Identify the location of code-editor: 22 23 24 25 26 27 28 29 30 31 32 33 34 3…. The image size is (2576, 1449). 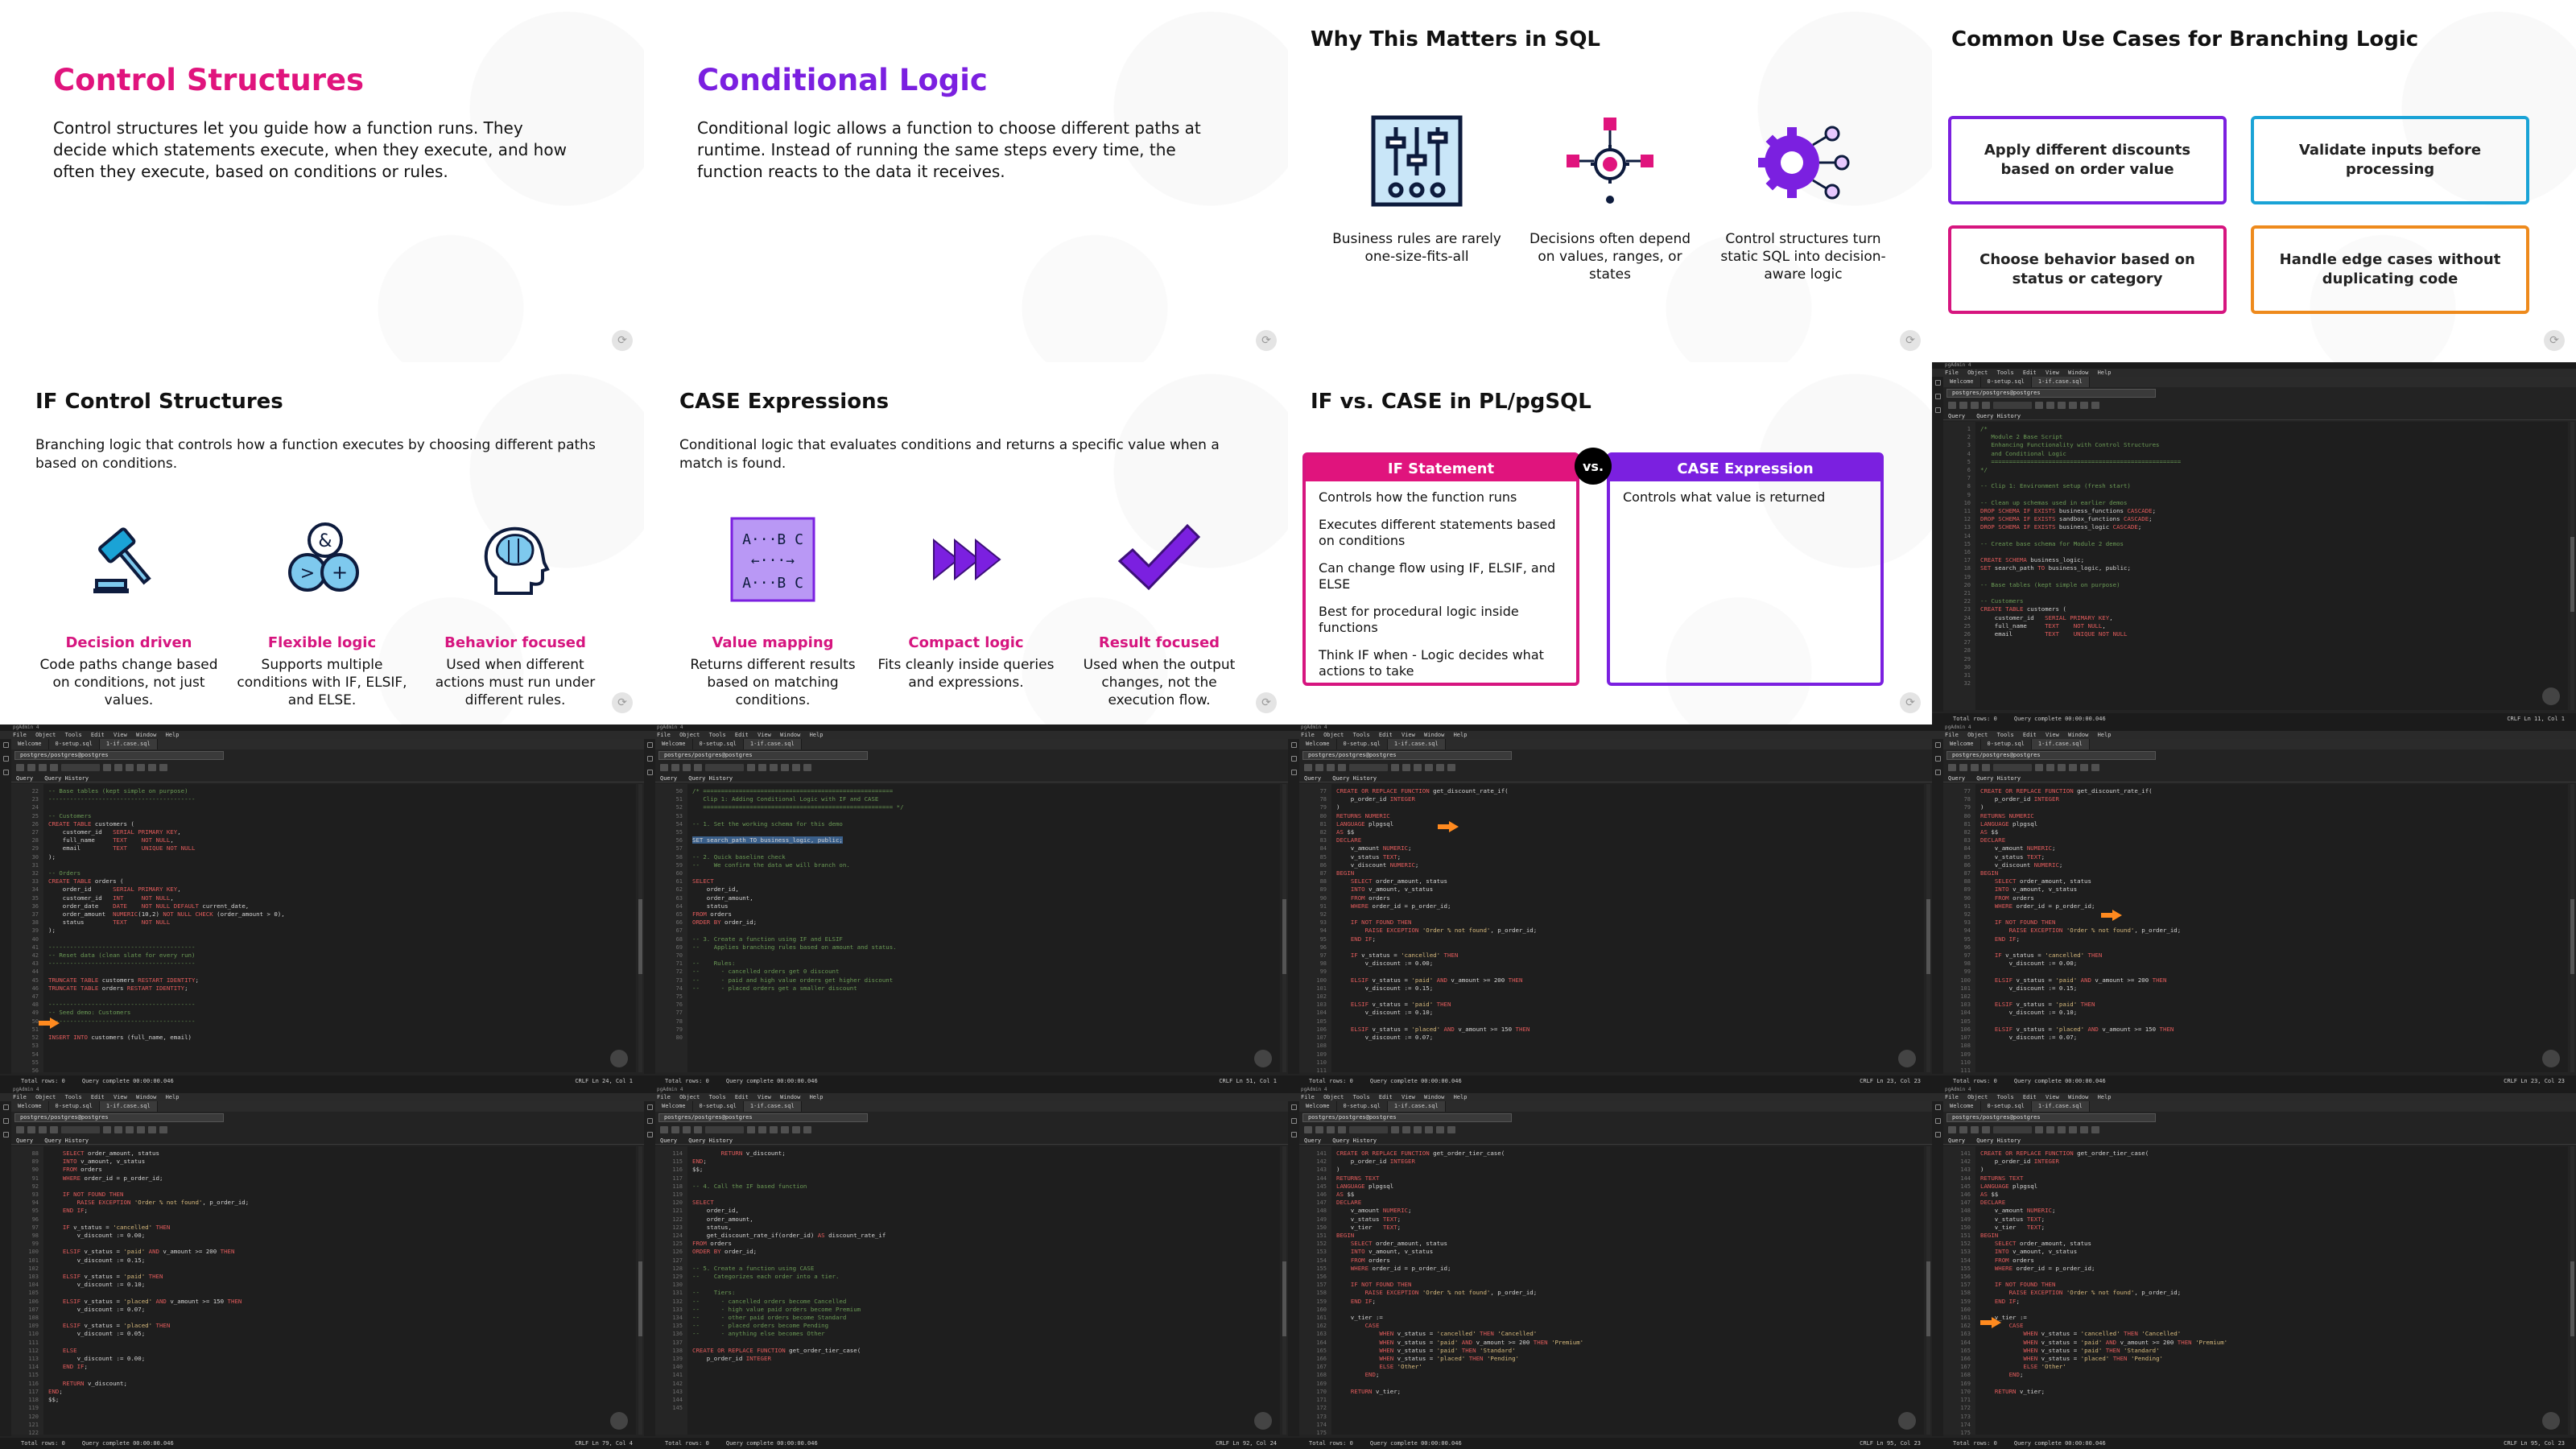
(323, 928).